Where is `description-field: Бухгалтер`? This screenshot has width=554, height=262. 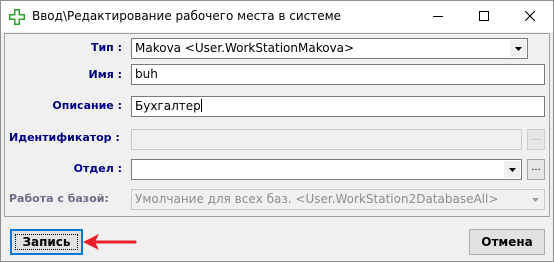 description-field: Бухгалтер is located at coordinates (338, 106).